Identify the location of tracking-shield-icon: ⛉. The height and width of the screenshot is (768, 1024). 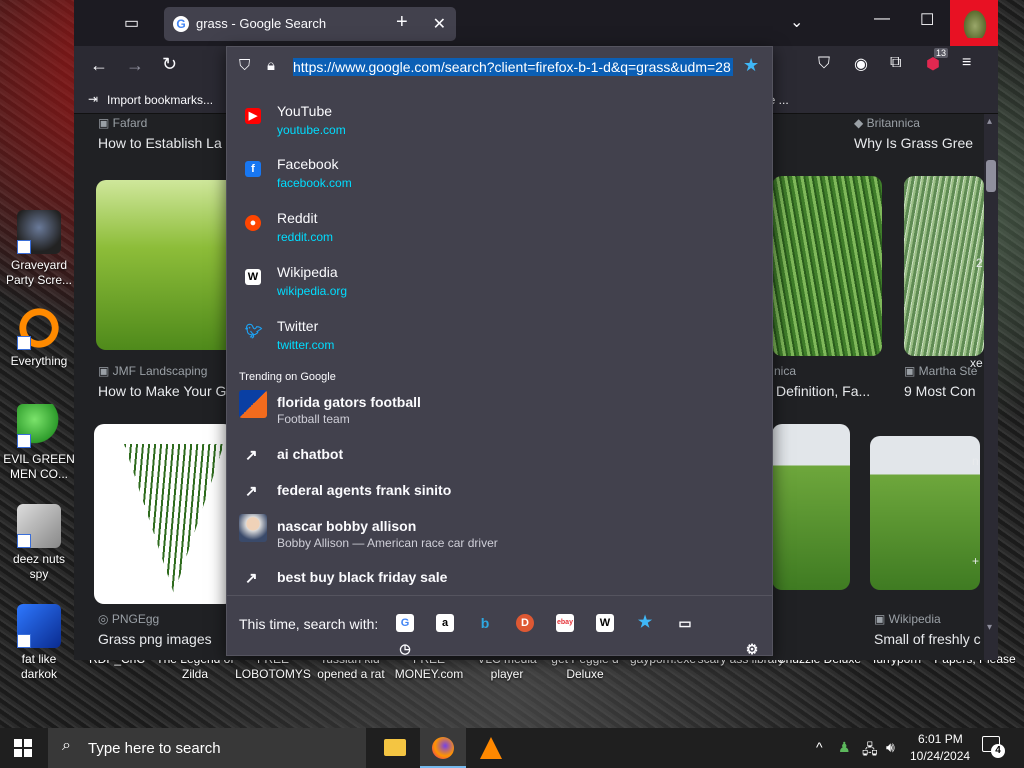
(244, 65).